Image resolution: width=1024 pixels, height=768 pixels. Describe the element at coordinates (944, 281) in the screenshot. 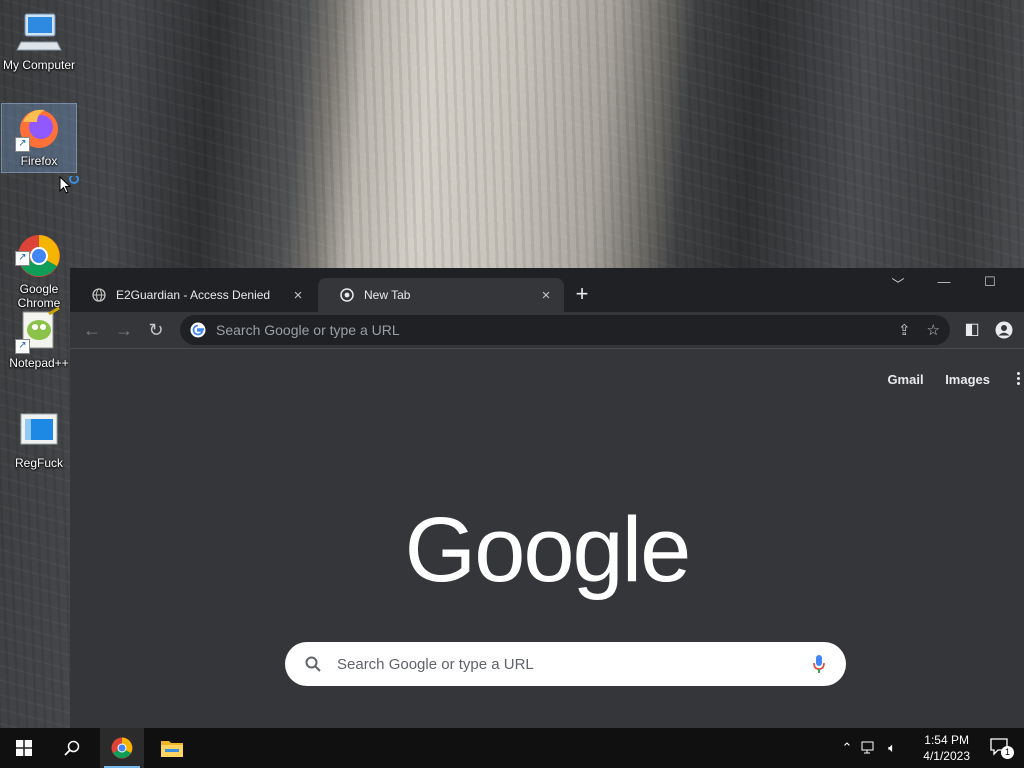

I see `minimize-button: —` at that location.